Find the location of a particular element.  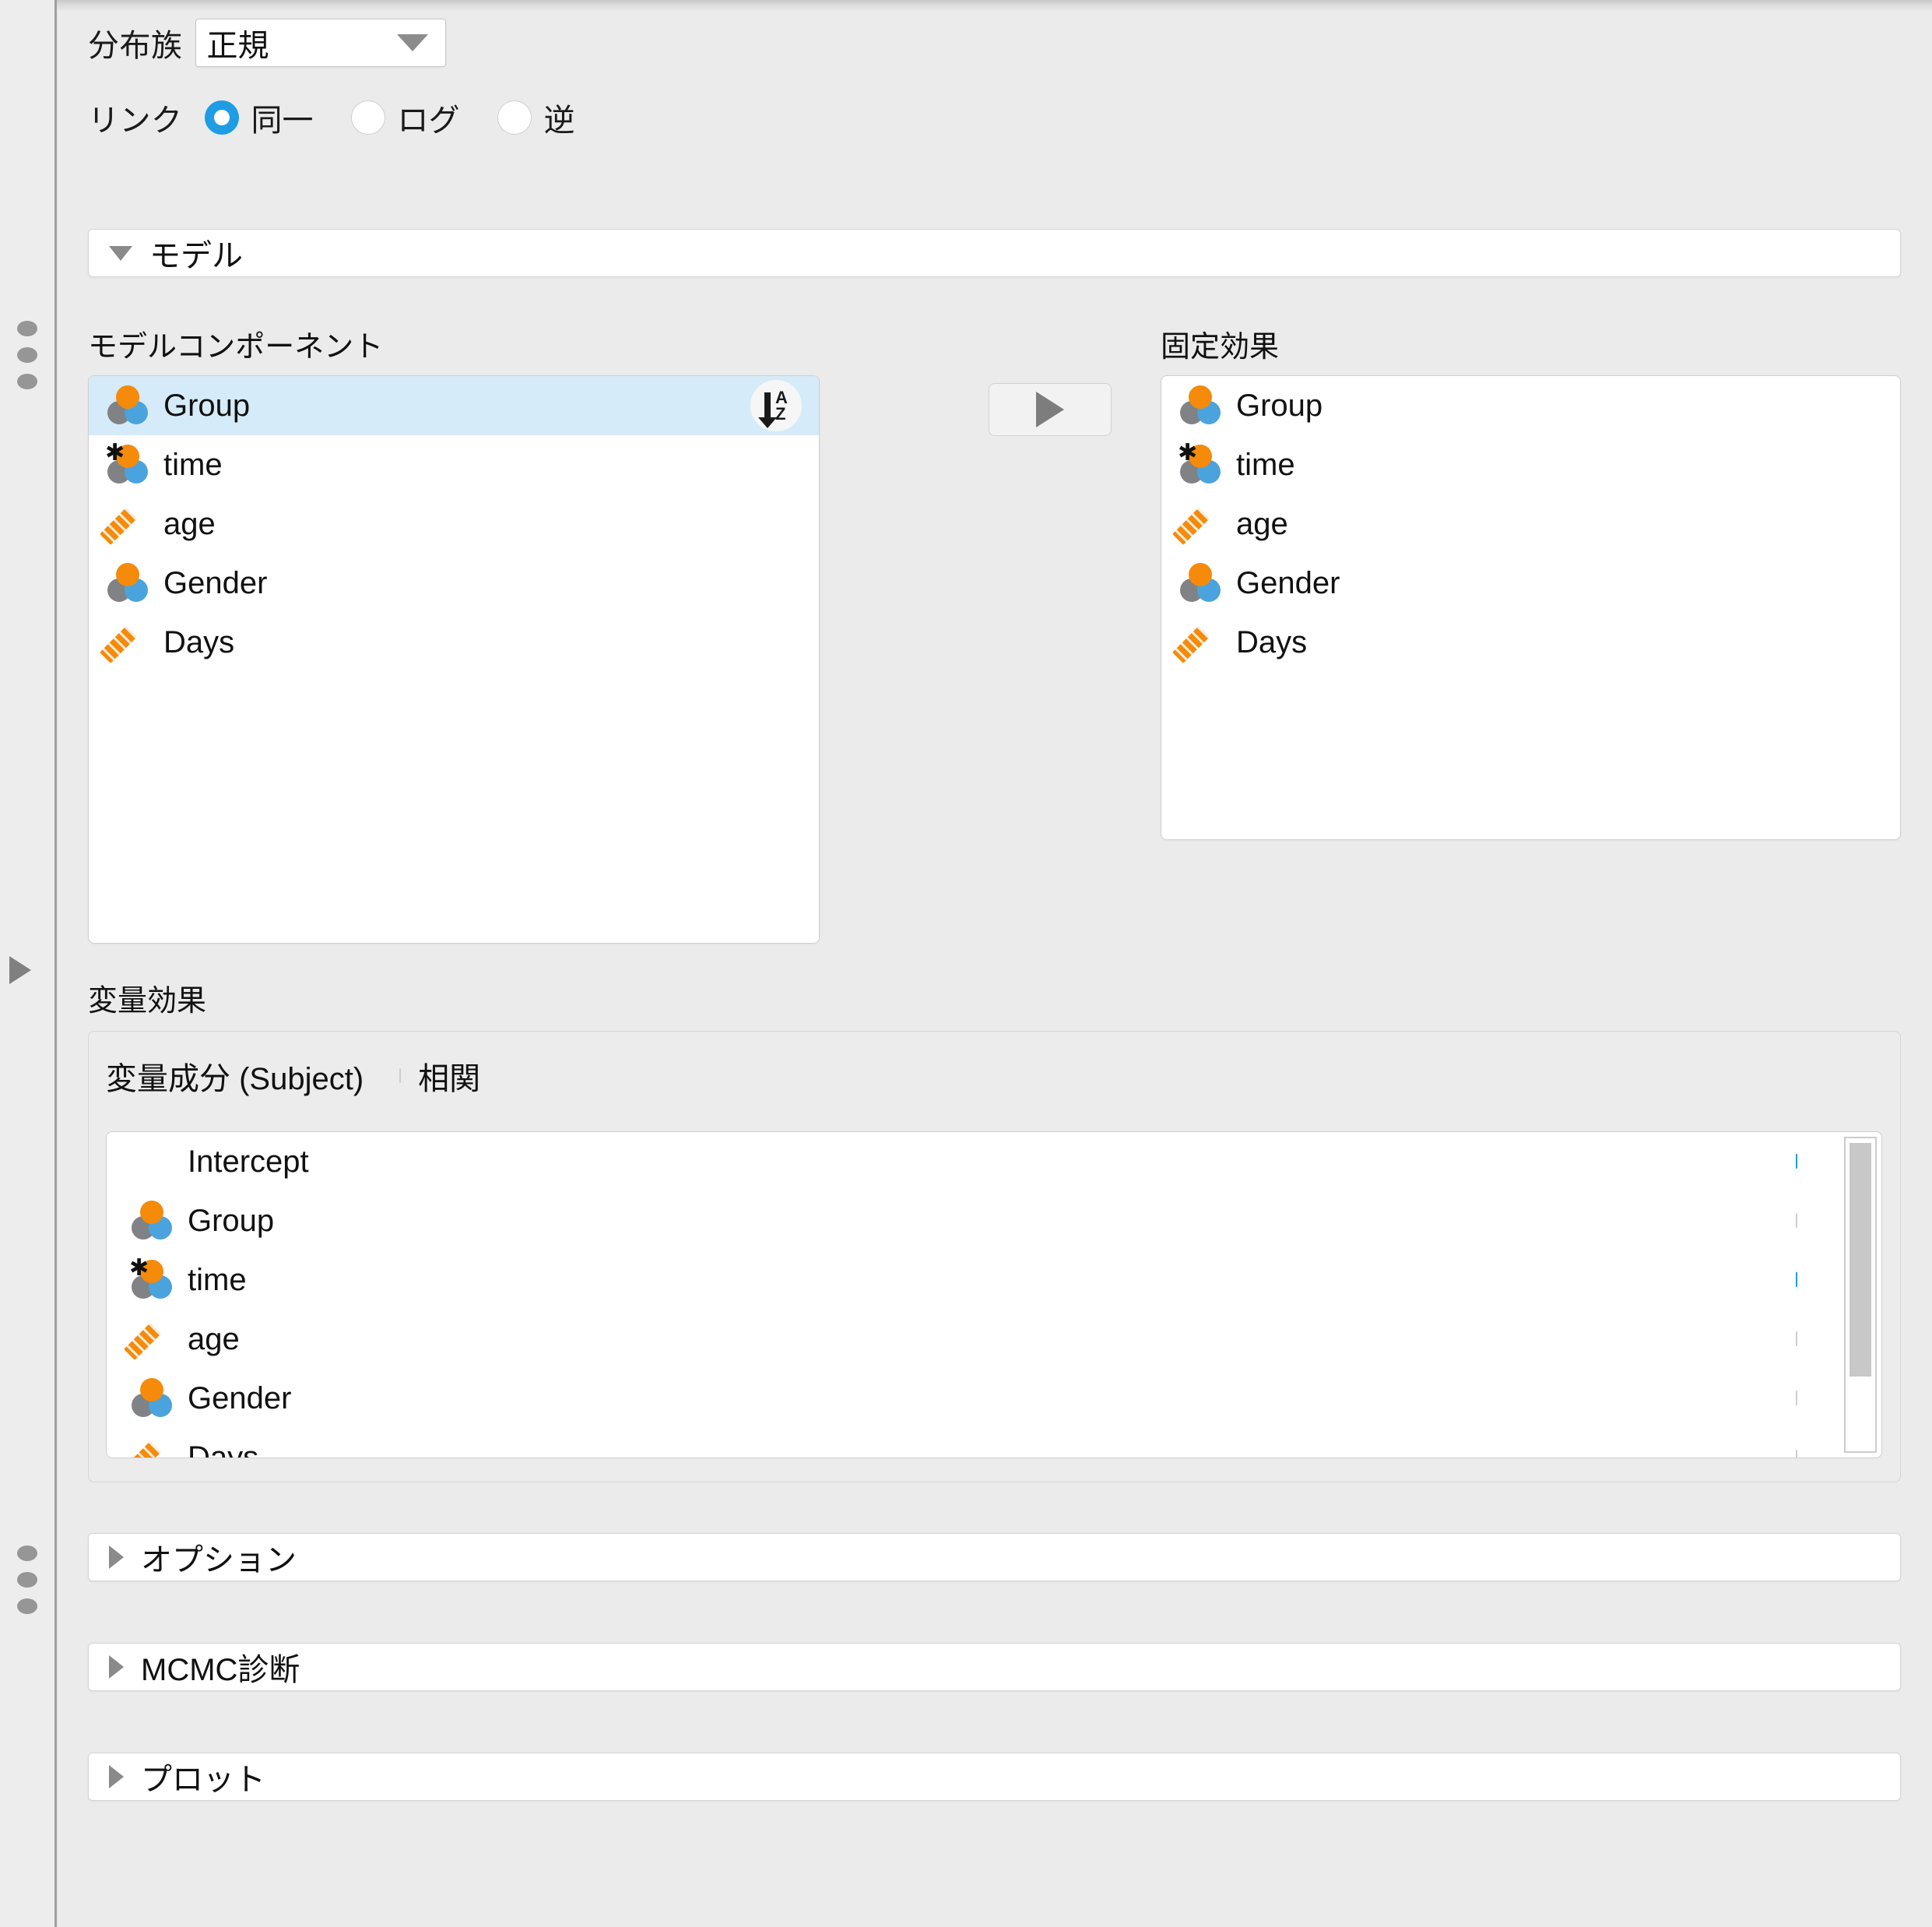

section-header-plots: プロット is located at coordinates (994, 1777).